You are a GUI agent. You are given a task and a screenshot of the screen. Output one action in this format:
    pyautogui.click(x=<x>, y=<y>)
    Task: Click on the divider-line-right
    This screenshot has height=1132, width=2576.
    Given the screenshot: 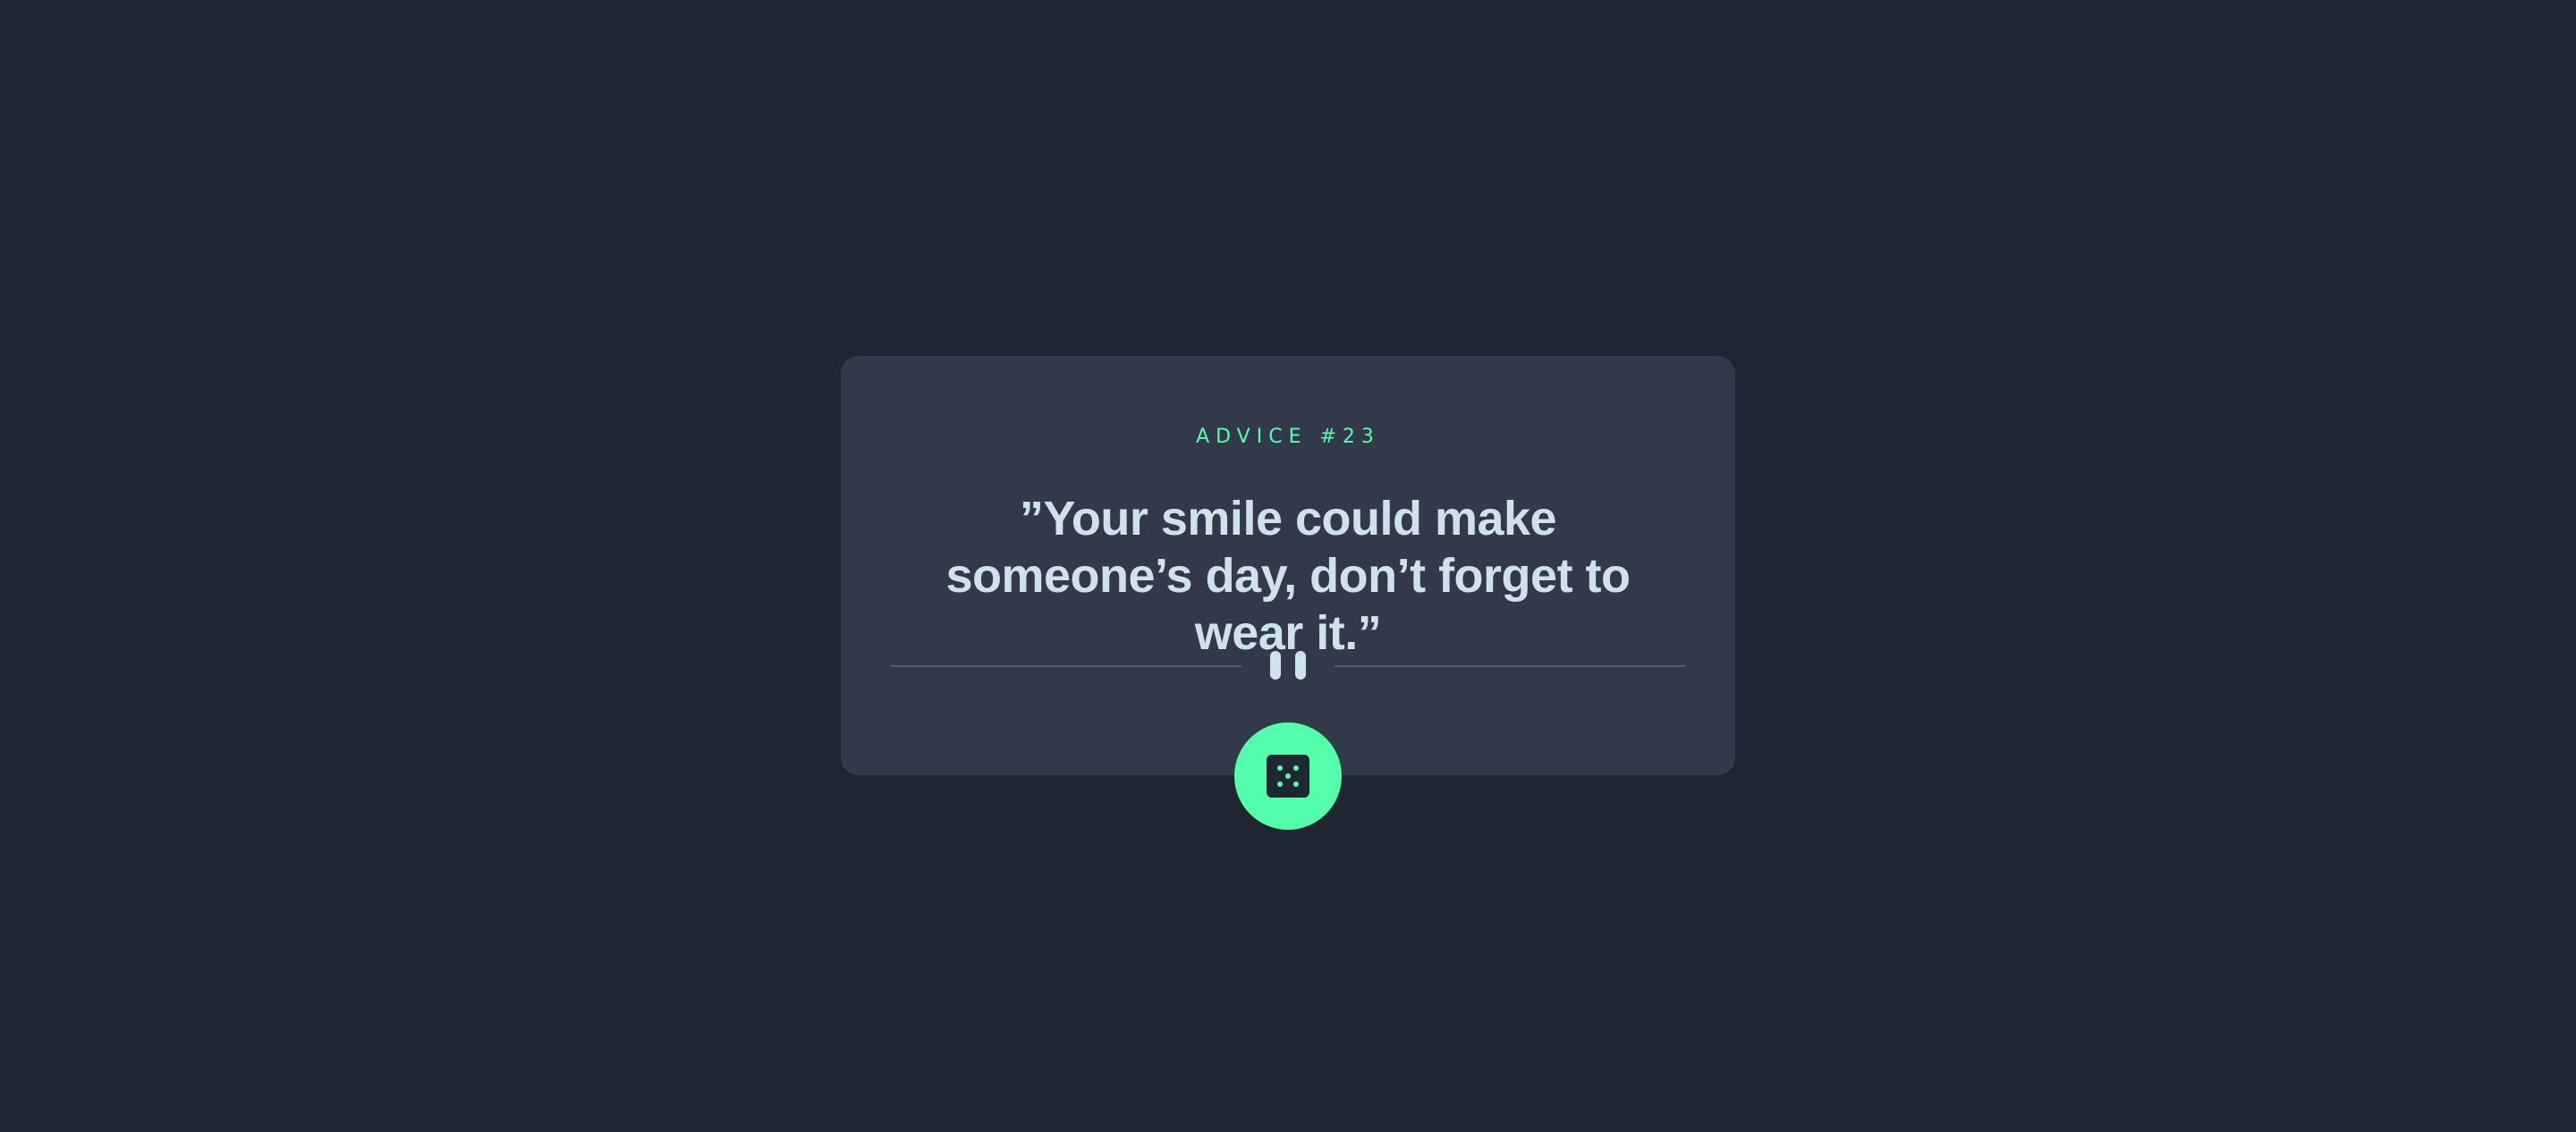 What is the action you would take?
    pyautogui.click(x=1510, y=666)
    